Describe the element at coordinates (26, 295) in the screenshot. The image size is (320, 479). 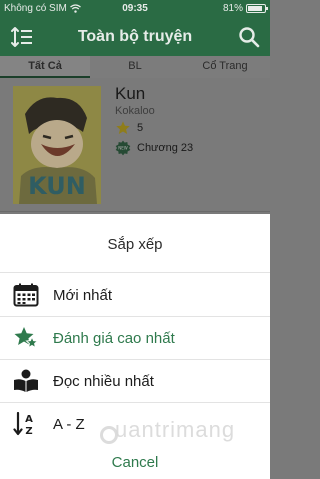
I see `calendar-icon` at that location.